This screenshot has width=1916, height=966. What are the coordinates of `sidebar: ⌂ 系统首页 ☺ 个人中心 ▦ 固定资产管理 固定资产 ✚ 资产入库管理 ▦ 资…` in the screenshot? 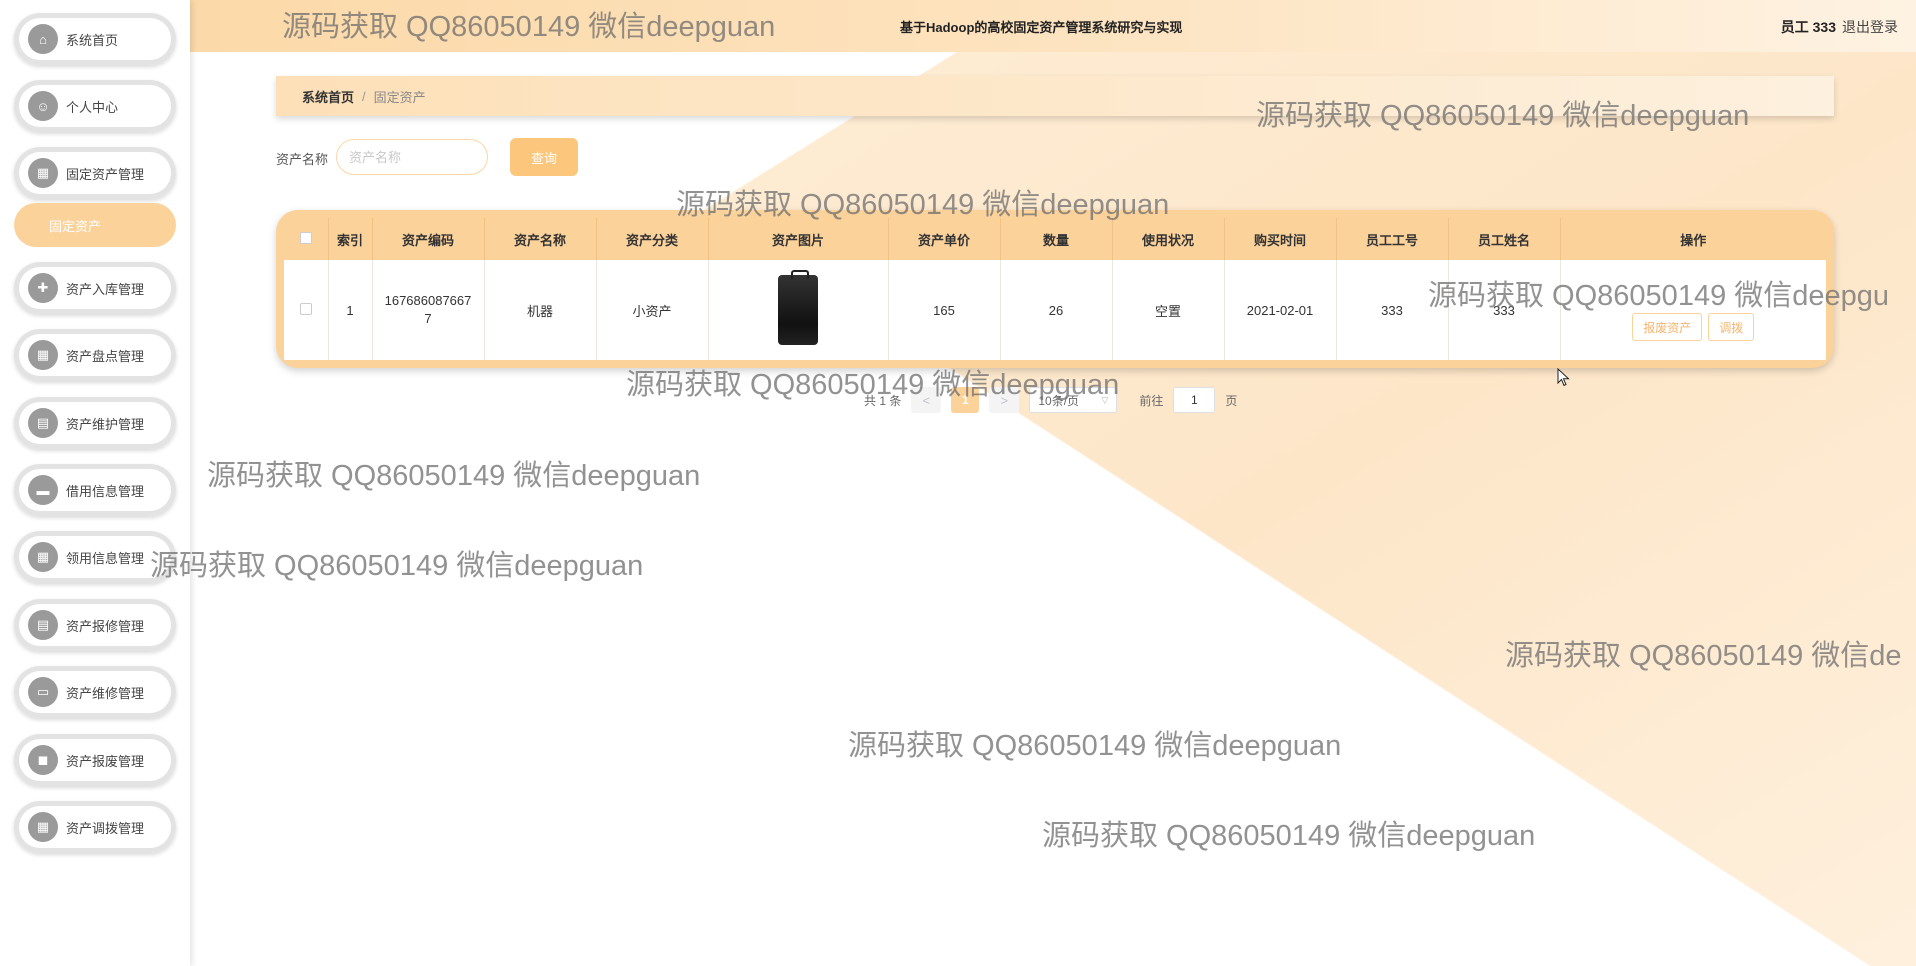 It's located at (95, 483).